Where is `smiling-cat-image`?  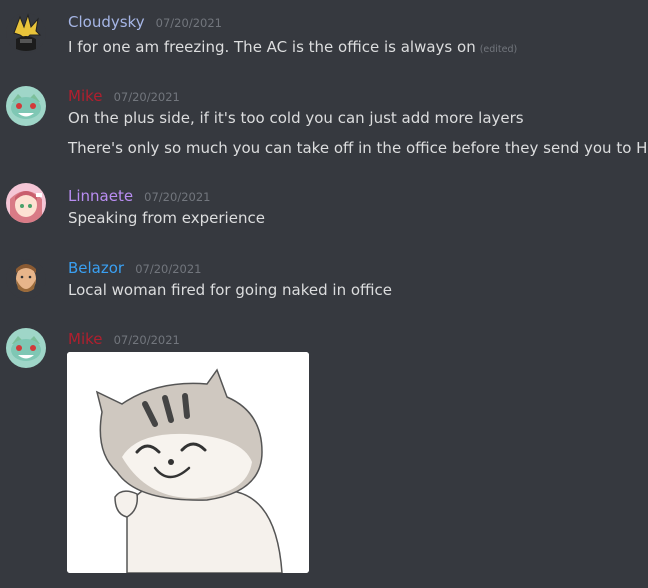 smiling-cat-image is located at coordinates (188, 462).